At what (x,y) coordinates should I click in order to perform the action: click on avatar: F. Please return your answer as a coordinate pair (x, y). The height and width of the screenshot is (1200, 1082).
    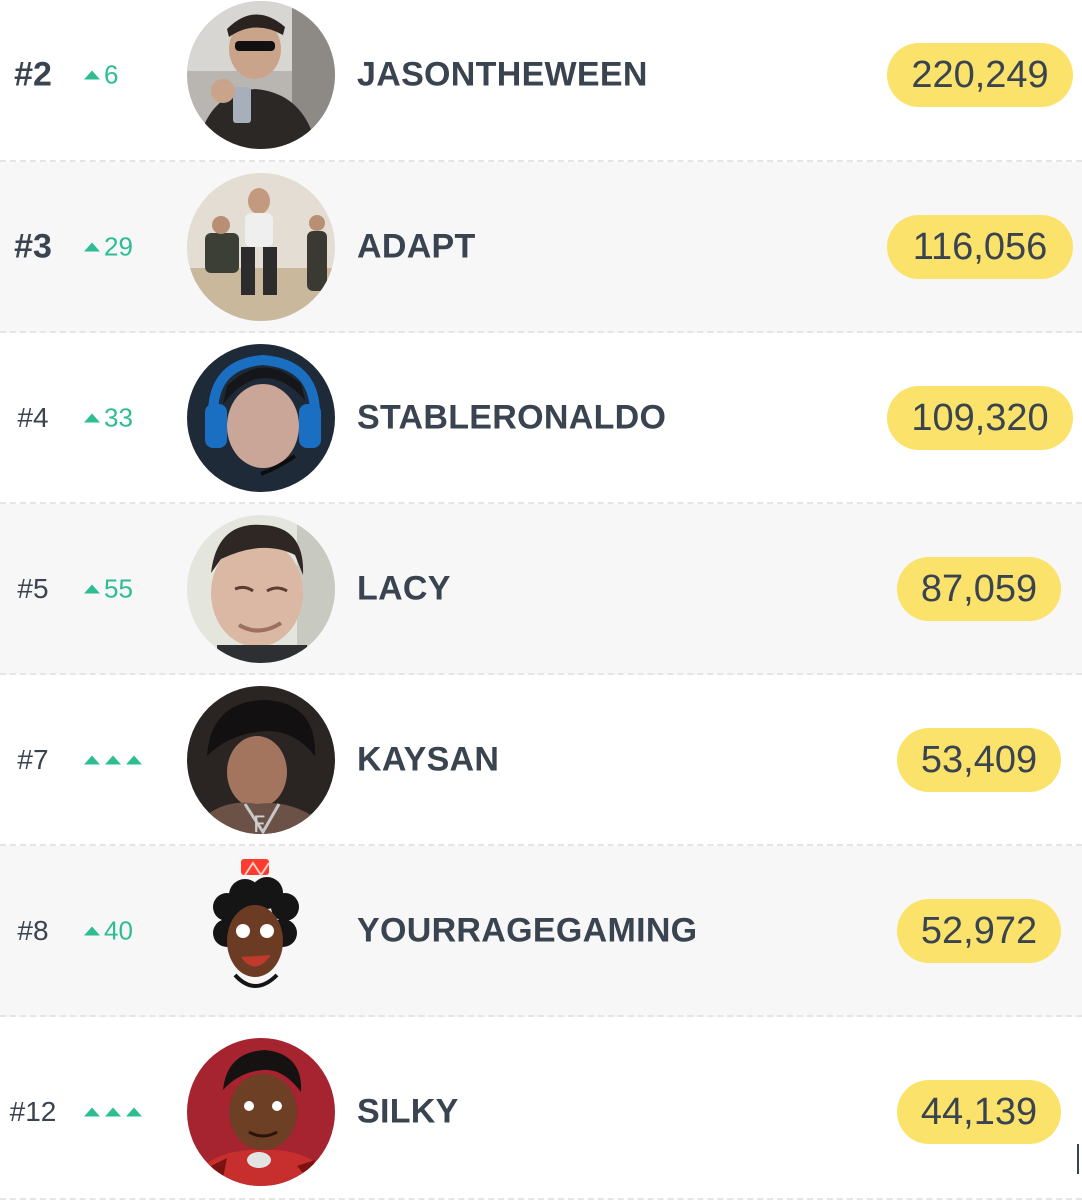
    Looking at the image, I should click on (261, 759).